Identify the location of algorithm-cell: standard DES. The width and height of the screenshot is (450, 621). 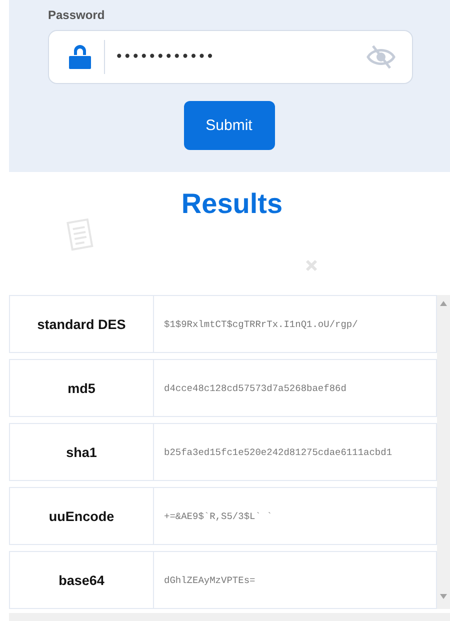
(82, 324).